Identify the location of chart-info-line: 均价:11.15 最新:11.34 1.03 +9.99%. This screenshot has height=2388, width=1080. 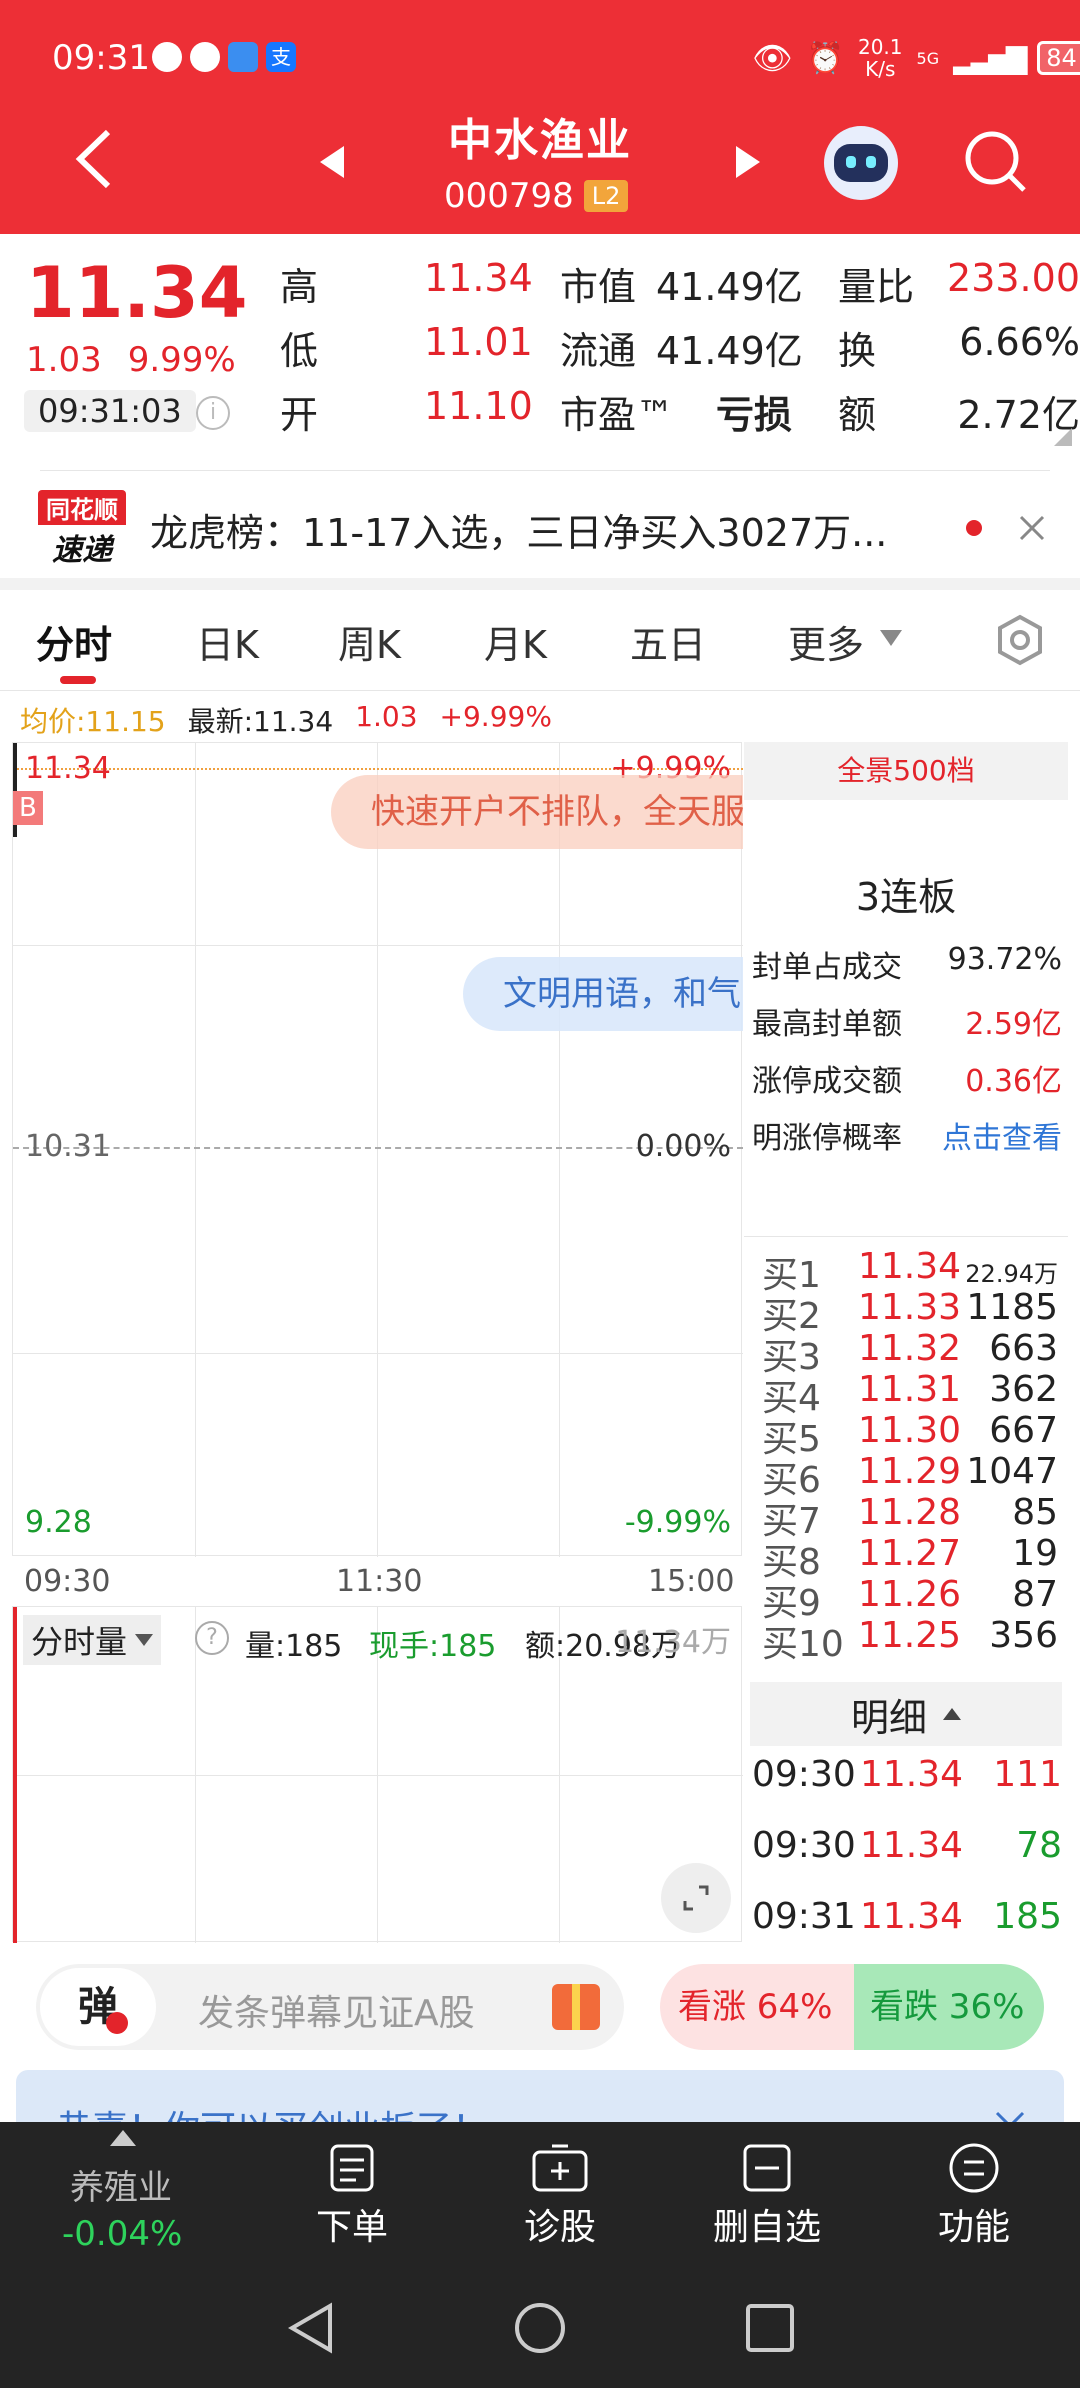
(286, 720).